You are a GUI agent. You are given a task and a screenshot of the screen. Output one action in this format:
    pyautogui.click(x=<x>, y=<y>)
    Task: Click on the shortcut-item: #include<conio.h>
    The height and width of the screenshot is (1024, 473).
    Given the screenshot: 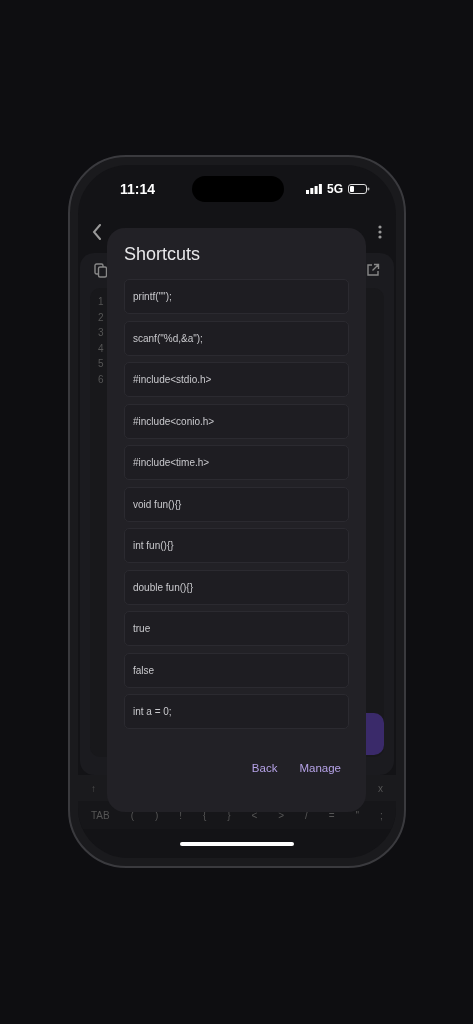 What is the action you would take?
    pyautogui.click(x=236, y=421)
    